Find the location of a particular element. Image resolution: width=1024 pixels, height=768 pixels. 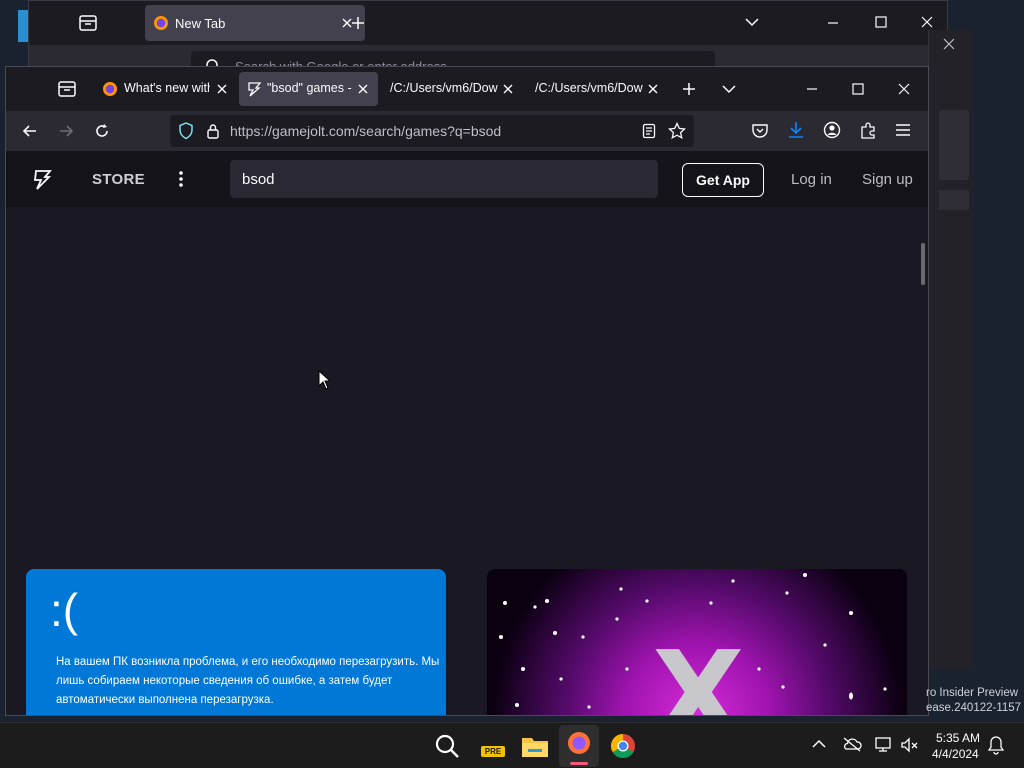

site-header: STORE bsod Get App Log in Sign up is located at coordinates (467, 179).